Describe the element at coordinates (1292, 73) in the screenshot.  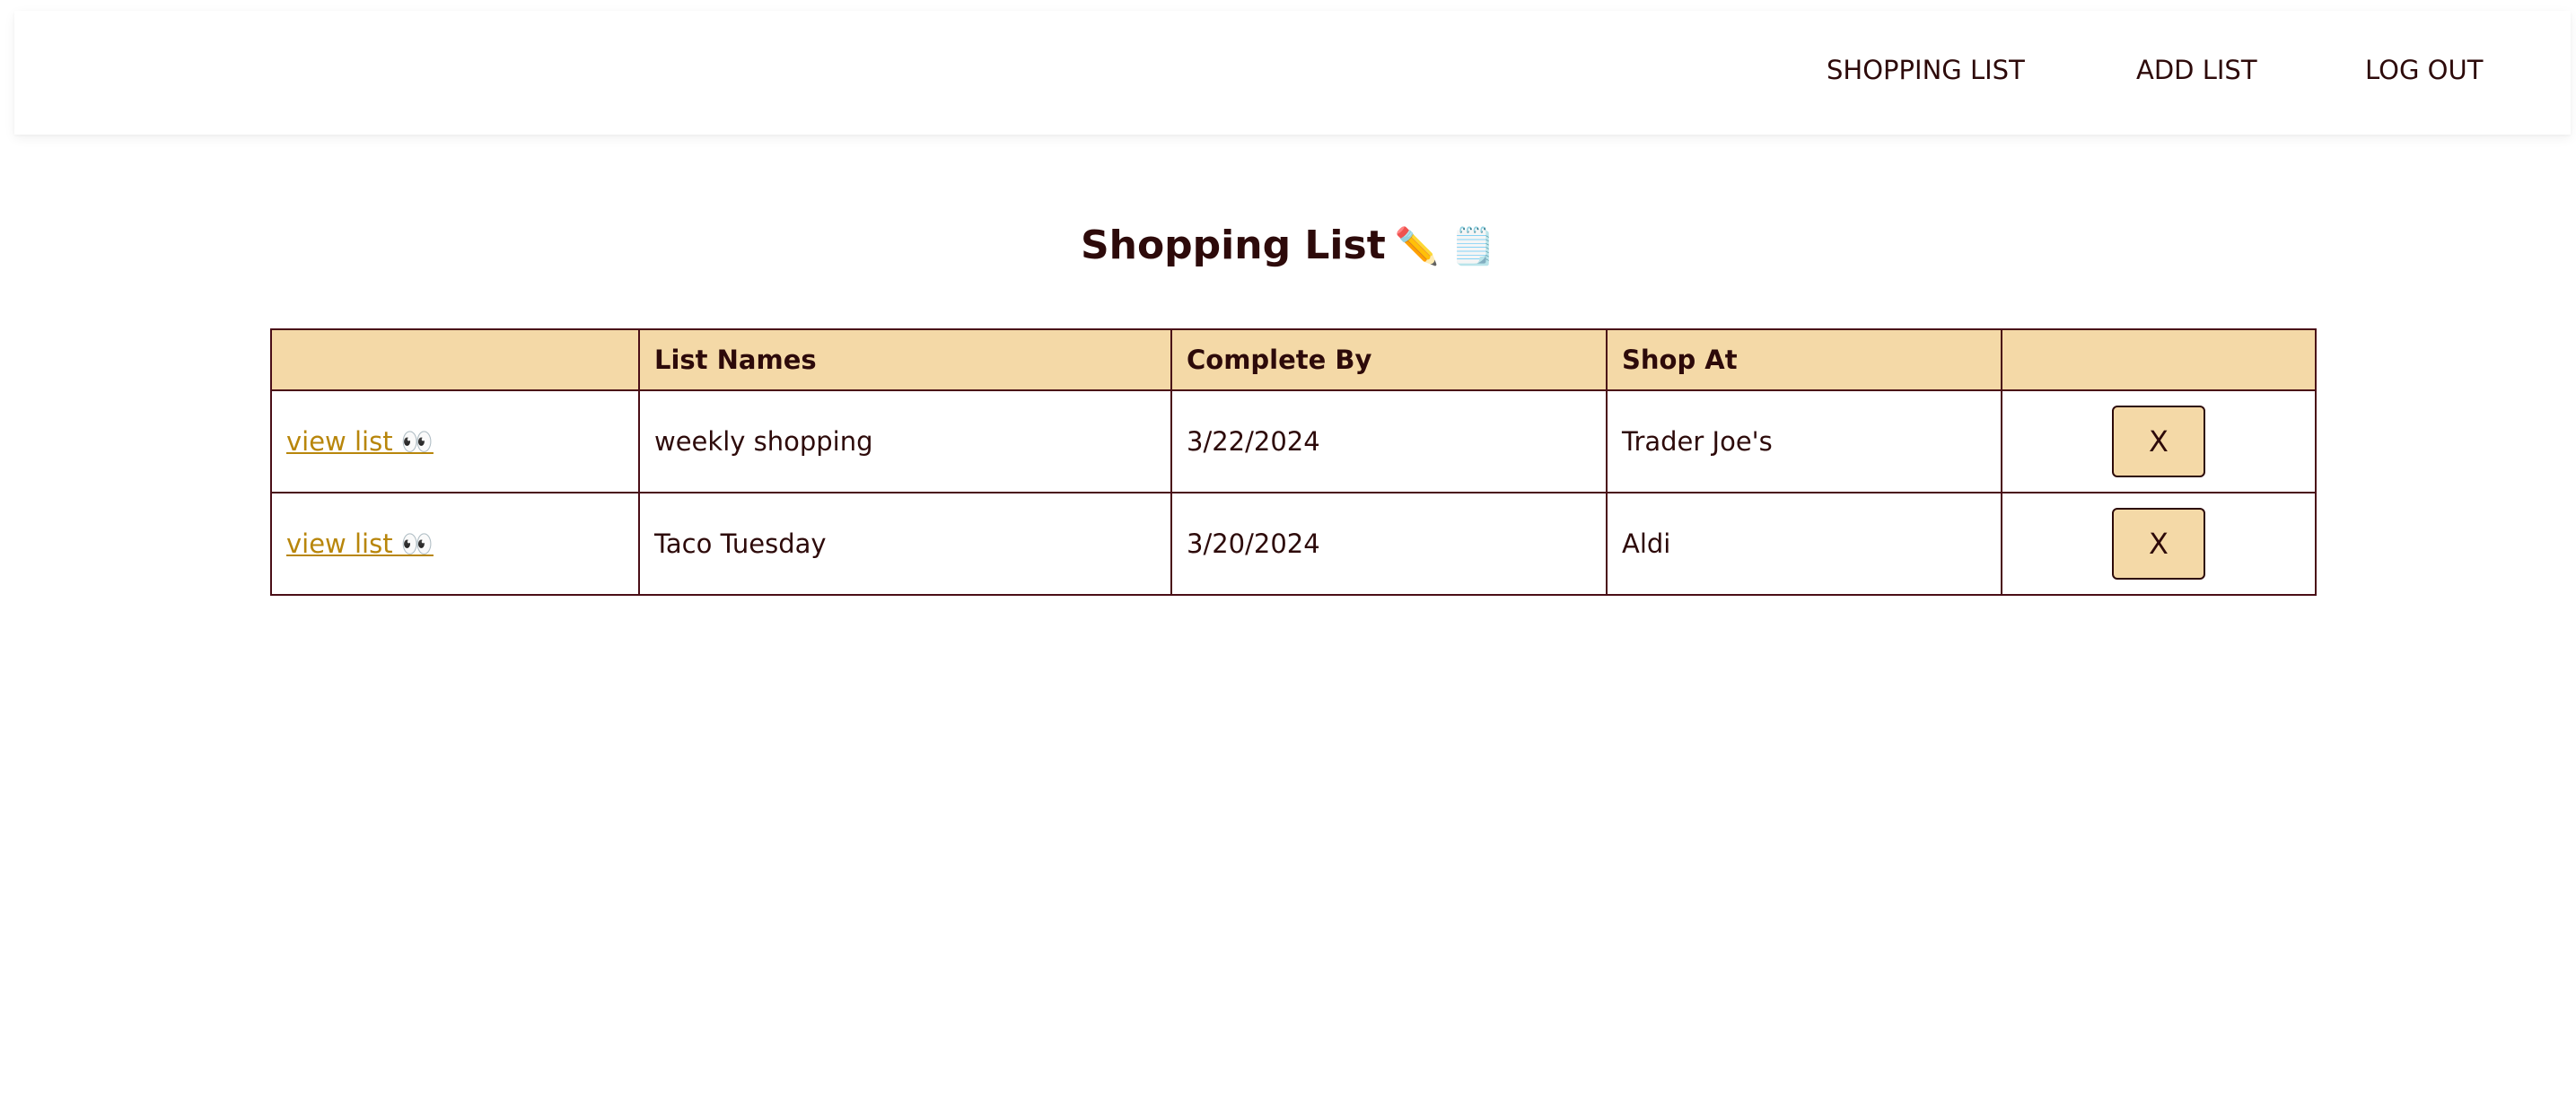
I see `top-navbar: SHOPPING LIST ADD LIST LOG OUT` at that location.